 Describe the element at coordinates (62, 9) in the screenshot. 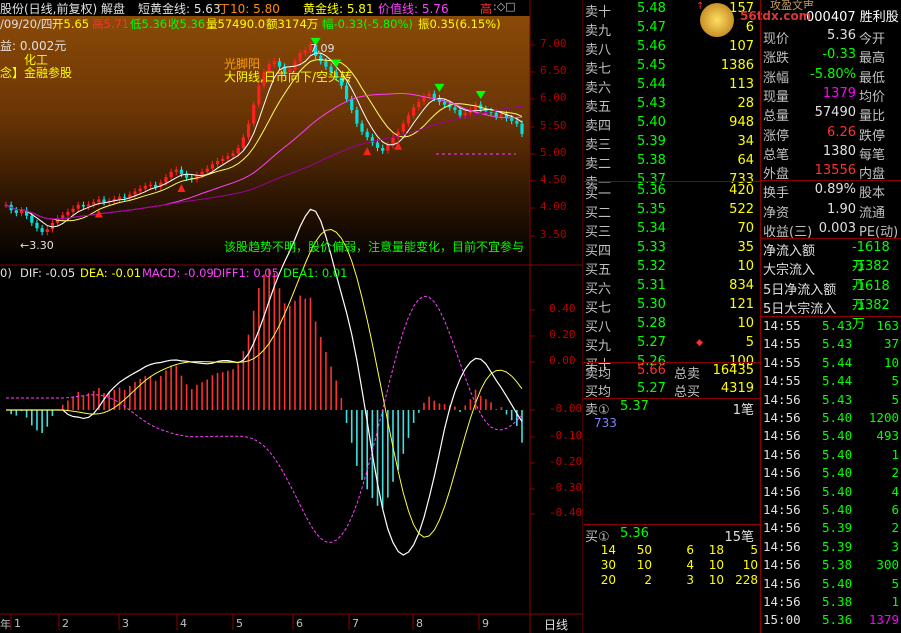

I see `stock-title: 股份(日线,前复权) 解盘` at that location.